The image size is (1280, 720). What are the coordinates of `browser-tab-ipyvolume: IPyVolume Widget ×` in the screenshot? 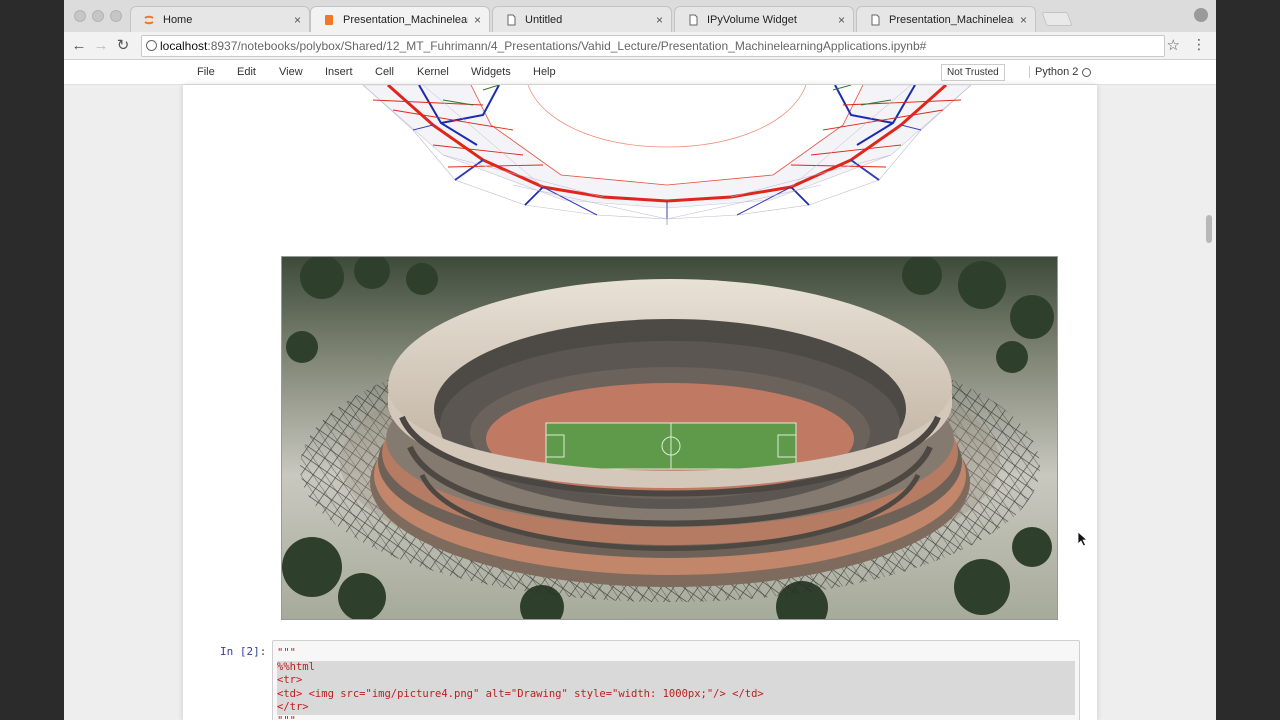 It's located at (764, 19).